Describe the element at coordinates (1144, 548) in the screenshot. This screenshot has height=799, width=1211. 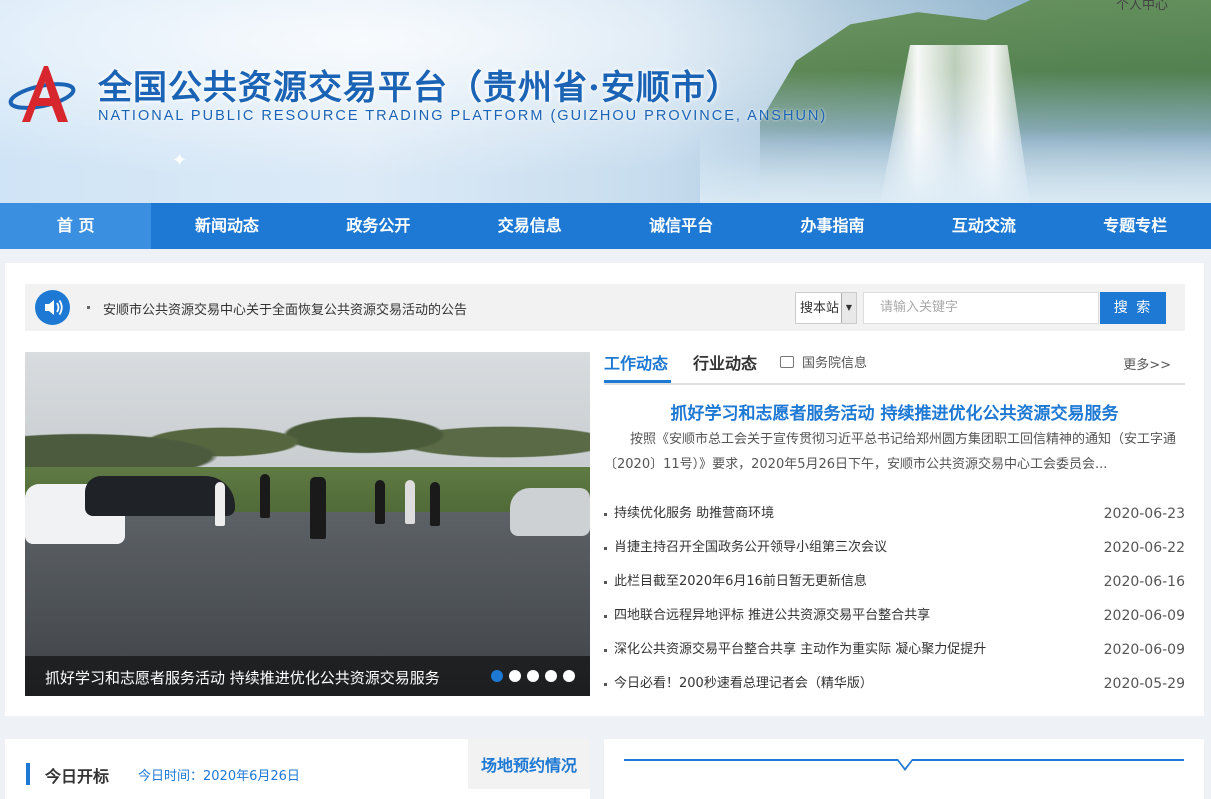
I see `news-date: 2020-06-22` at that location.